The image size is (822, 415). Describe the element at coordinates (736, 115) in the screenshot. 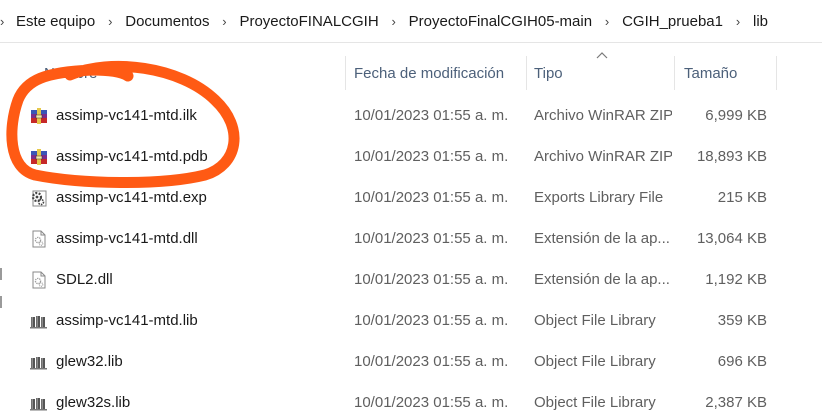

I see `file-size: 6,999 KB` at that location.